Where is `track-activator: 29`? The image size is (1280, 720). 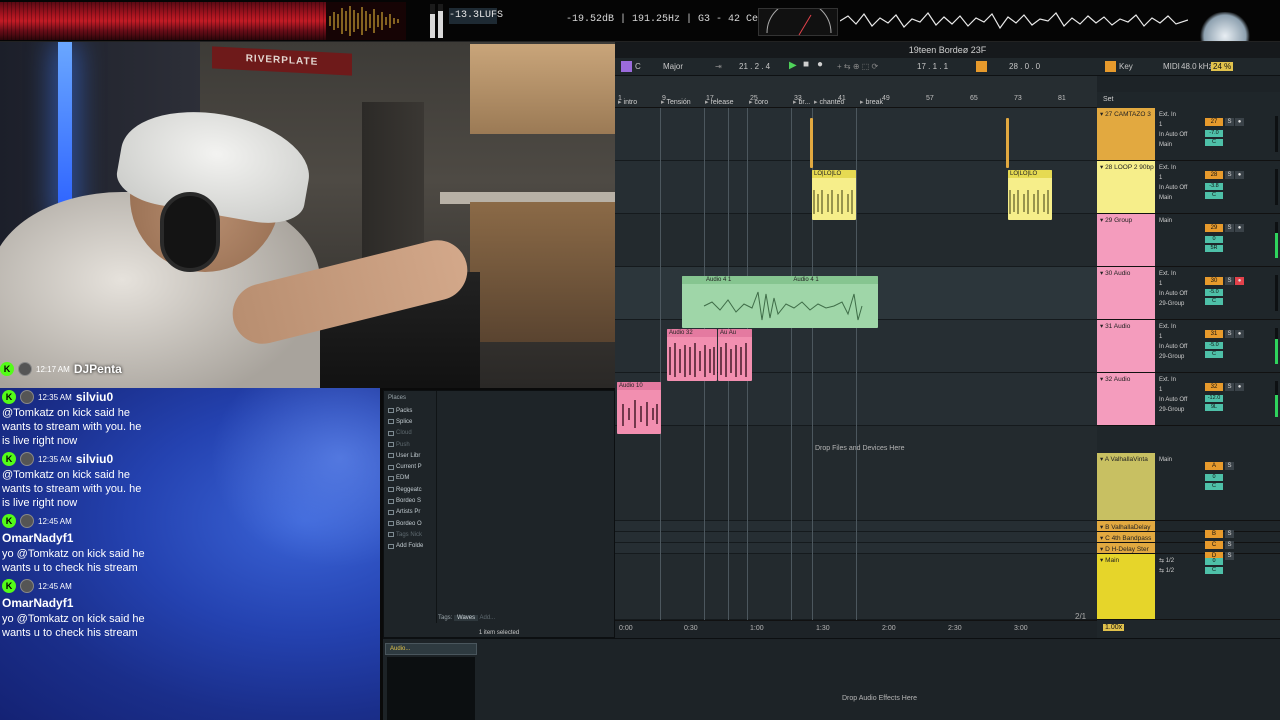 track-activator: 29 is located at coordinates (1214, 228).